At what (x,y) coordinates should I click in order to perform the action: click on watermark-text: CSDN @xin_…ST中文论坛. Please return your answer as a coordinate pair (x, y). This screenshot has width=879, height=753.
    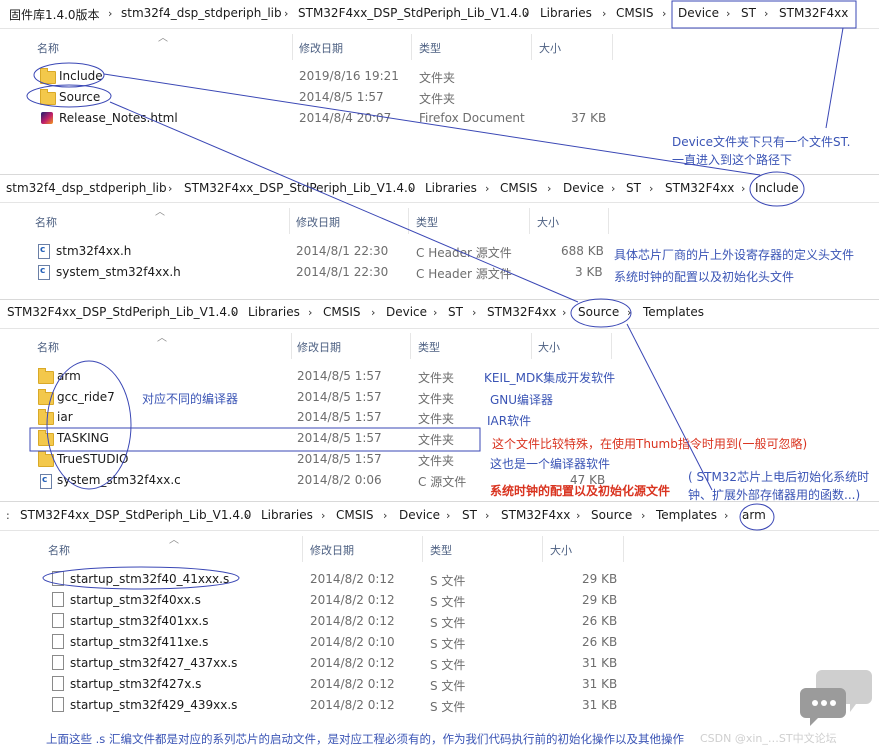
    Looking at the image, I should click on (768, 738).